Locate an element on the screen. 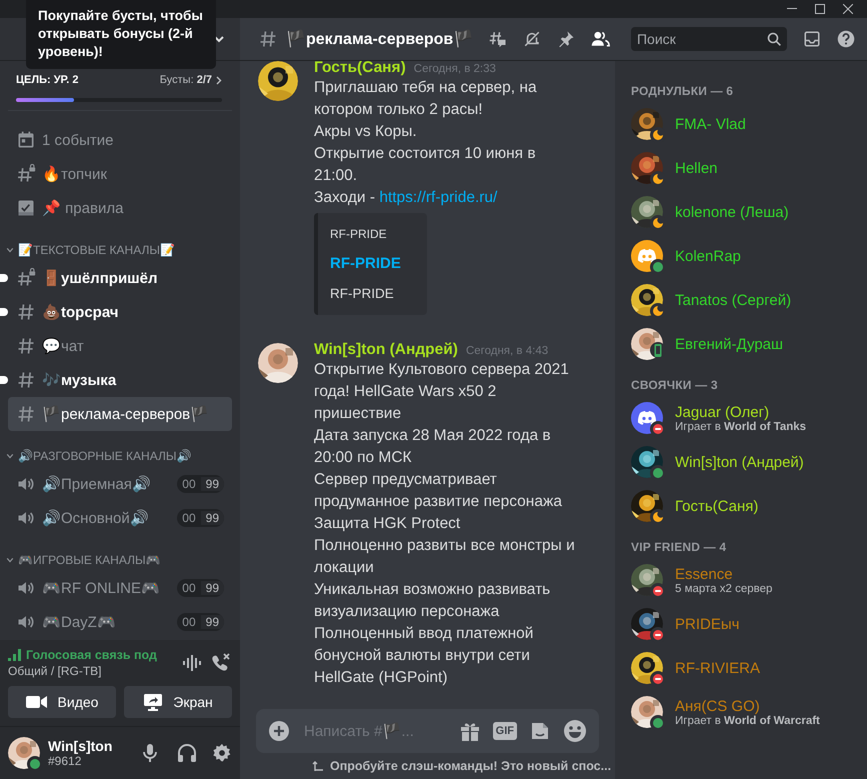 Image resolution: width=867 pixels, height=779 pixels. message-text: Полноценно развиты все монстры и локации is located at coordinates (445, 557).